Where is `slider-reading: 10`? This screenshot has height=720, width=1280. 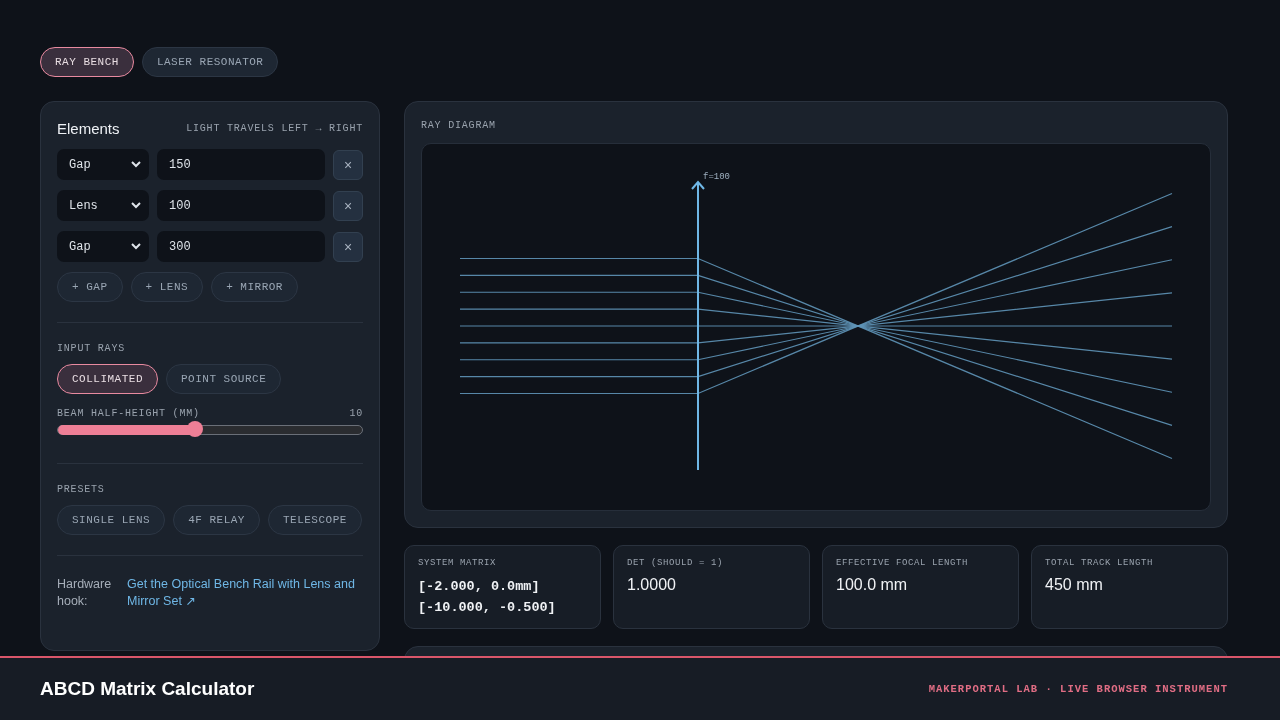 slider-reading: 10 is located at coordinates (356, 413).